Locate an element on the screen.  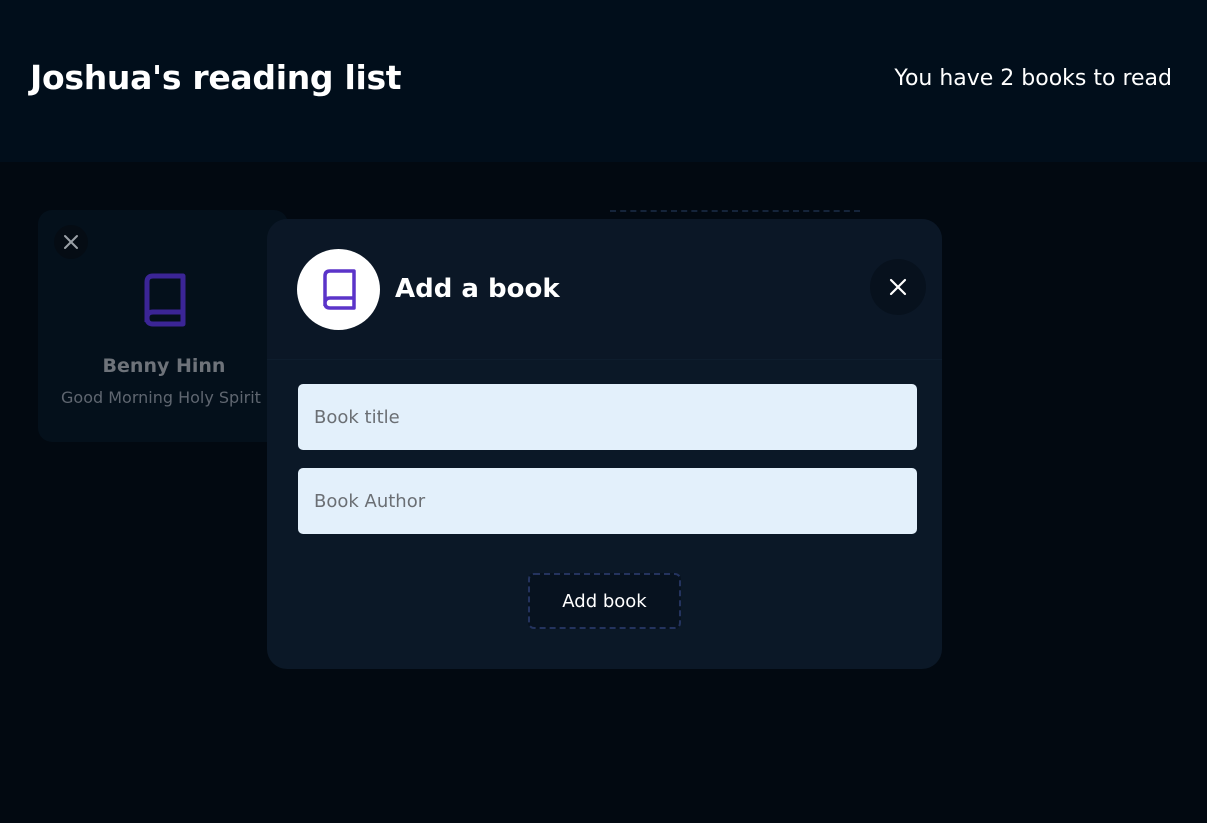
books-count-text: You have 2 books to read is located at coordinates (1033, 78).